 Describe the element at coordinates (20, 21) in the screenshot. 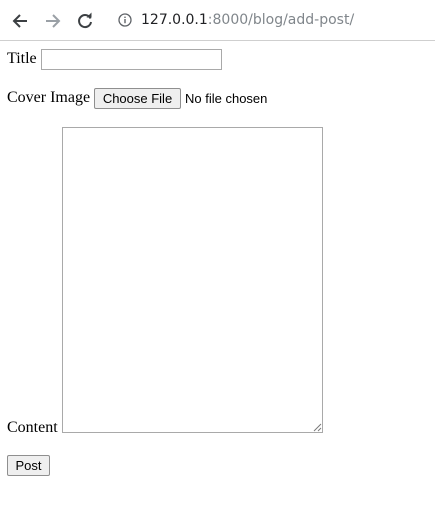

I see `back-arrow-icon` at that location.